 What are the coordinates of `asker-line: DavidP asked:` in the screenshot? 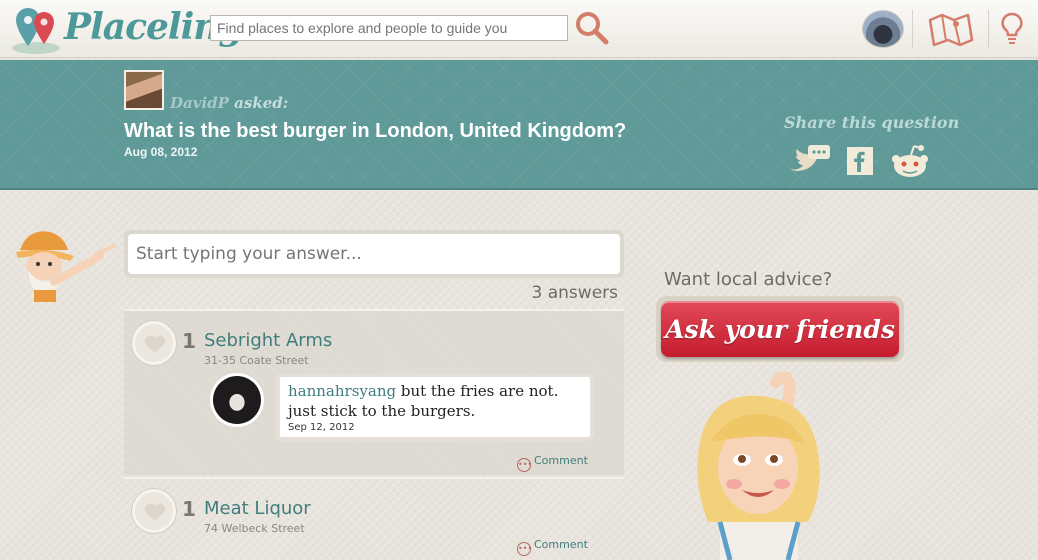 It's located at (229, 103).